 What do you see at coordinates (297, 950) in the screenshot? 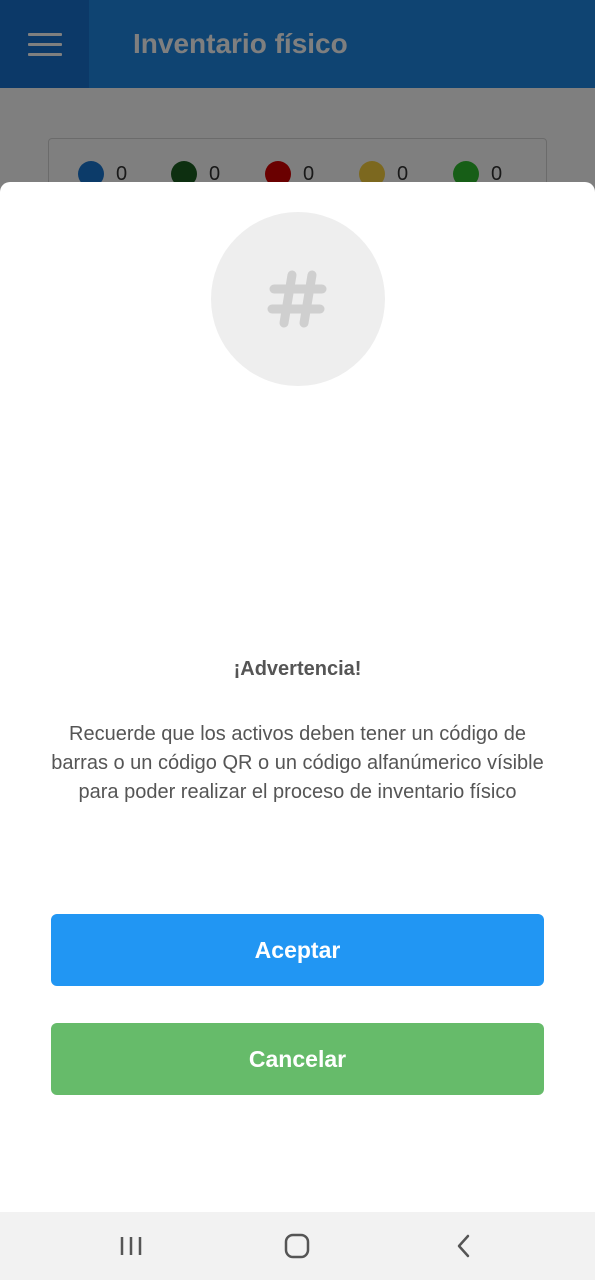
I see `accept-button: Aceptar` at bounding box center [297, 950].